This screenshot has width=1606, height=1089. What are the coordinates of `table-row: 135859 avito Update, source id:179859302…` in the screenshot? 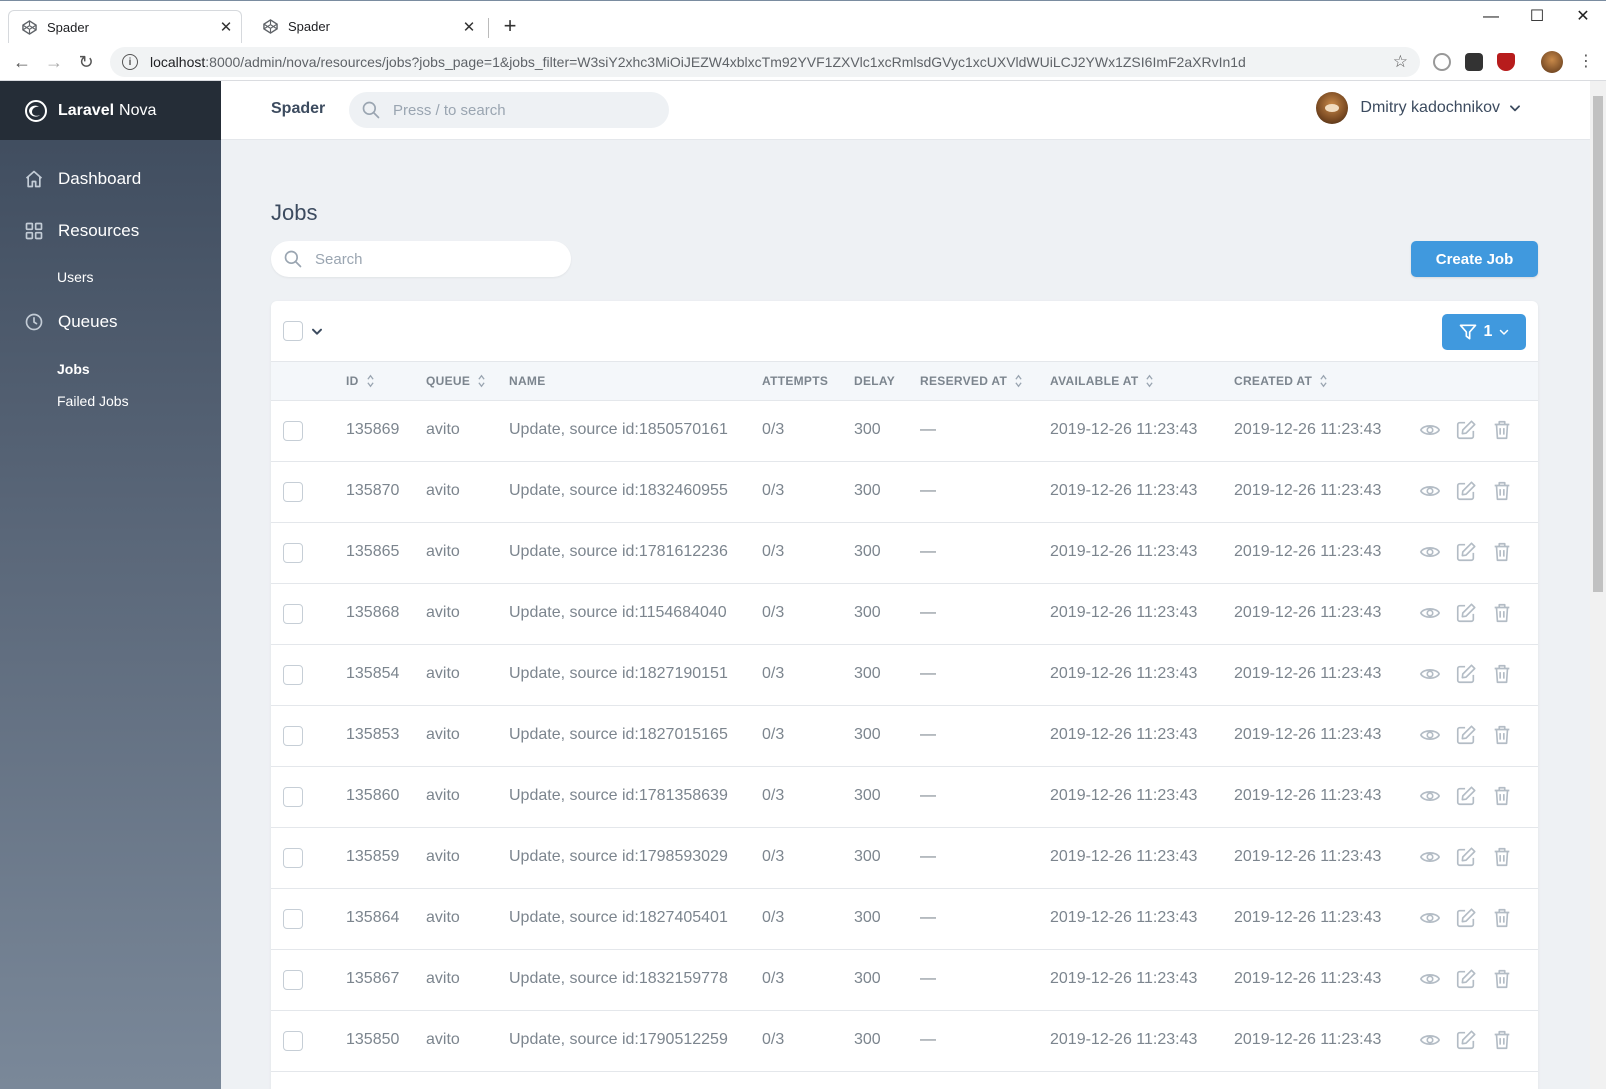 It's located at (904, 858).